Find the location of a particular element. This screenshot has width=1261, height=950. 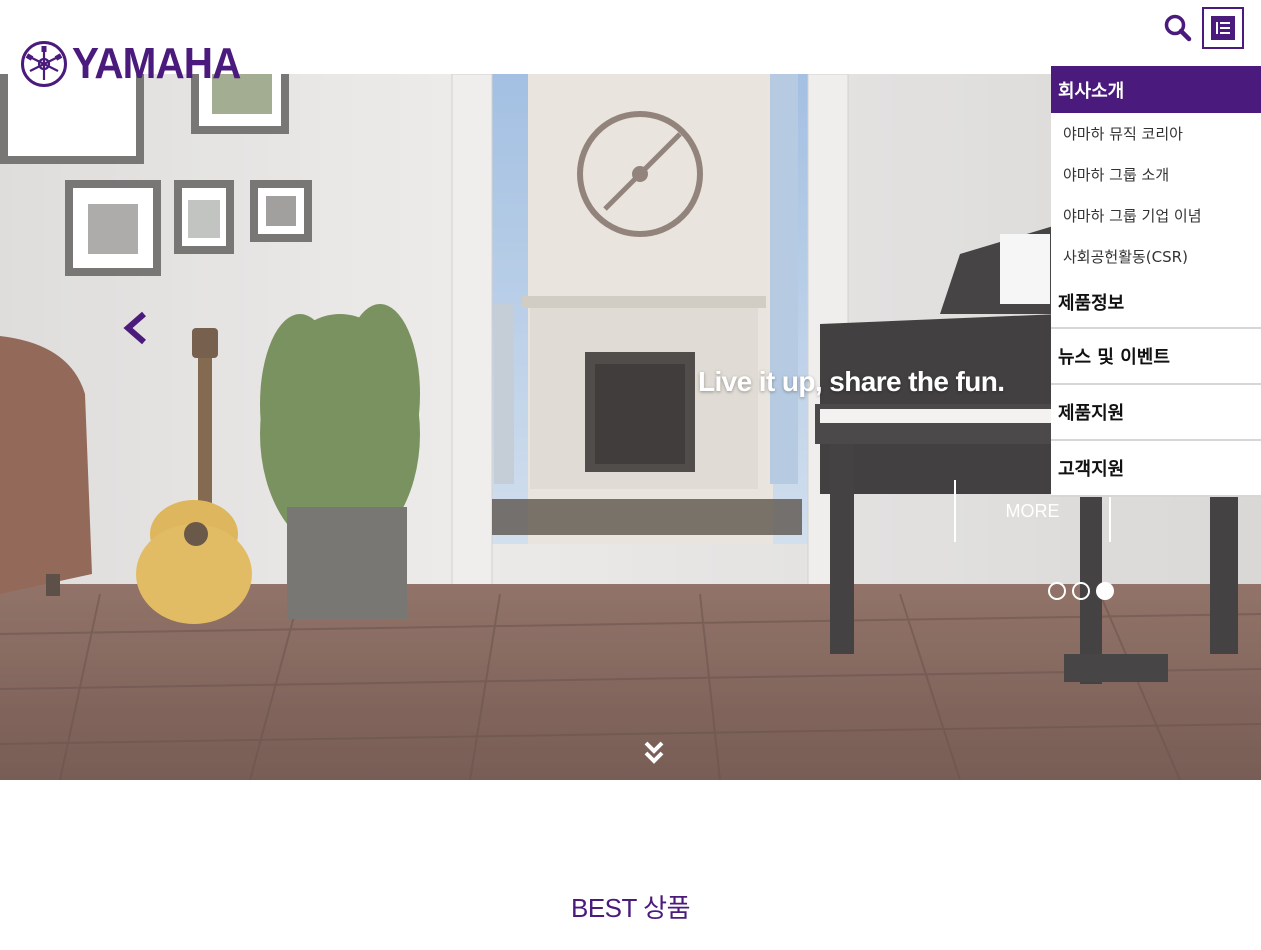

nav-item-news-events: 뉴스 및 이벤트 is located at coordinates (1156, 357).